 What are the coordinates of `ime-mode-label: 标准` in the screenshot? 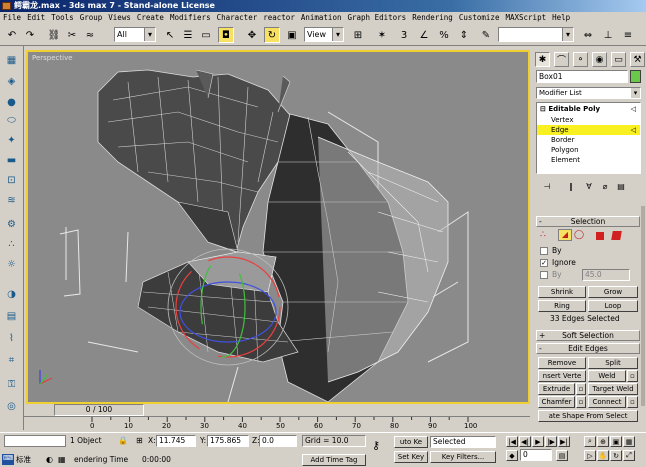 It's located at (23, 459).